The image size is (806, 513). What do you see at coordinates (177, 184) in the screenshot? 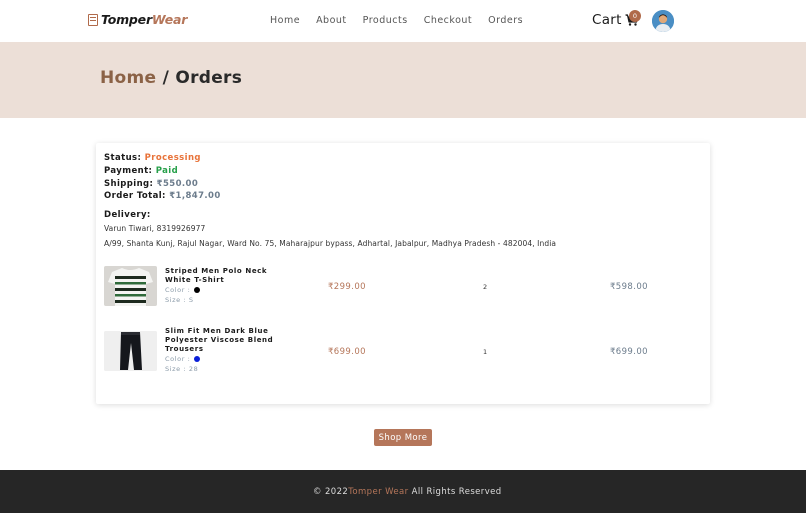
I see `shipping-amount: ₹550.00` at bounding box center [177, 184].